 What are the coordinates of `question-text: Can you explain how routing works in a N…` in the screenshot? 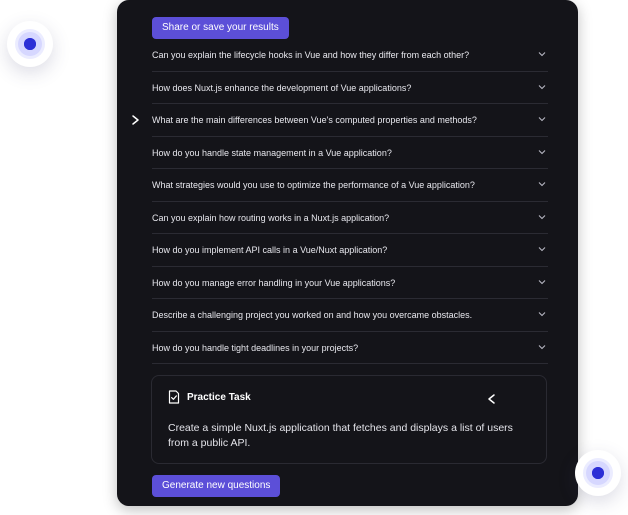 It's located at (271, 217).